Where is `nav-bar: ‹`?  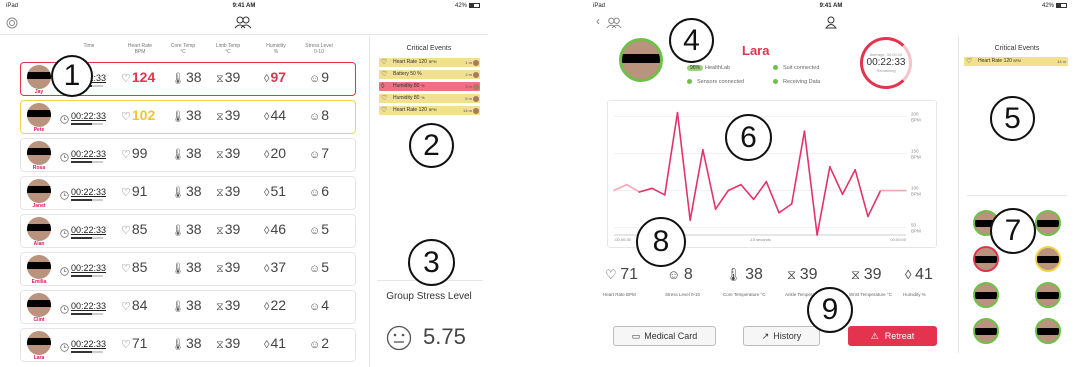 nav-bar: ‹ is located at coordinates (831, 24).